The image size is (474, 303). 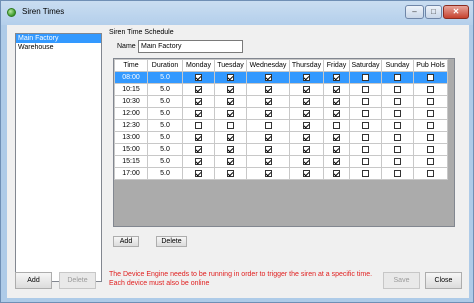 What do you see at coordinates (126, 241) in the screenshot?
I see `add-time-button: Add` at bounding box center [126, 241].